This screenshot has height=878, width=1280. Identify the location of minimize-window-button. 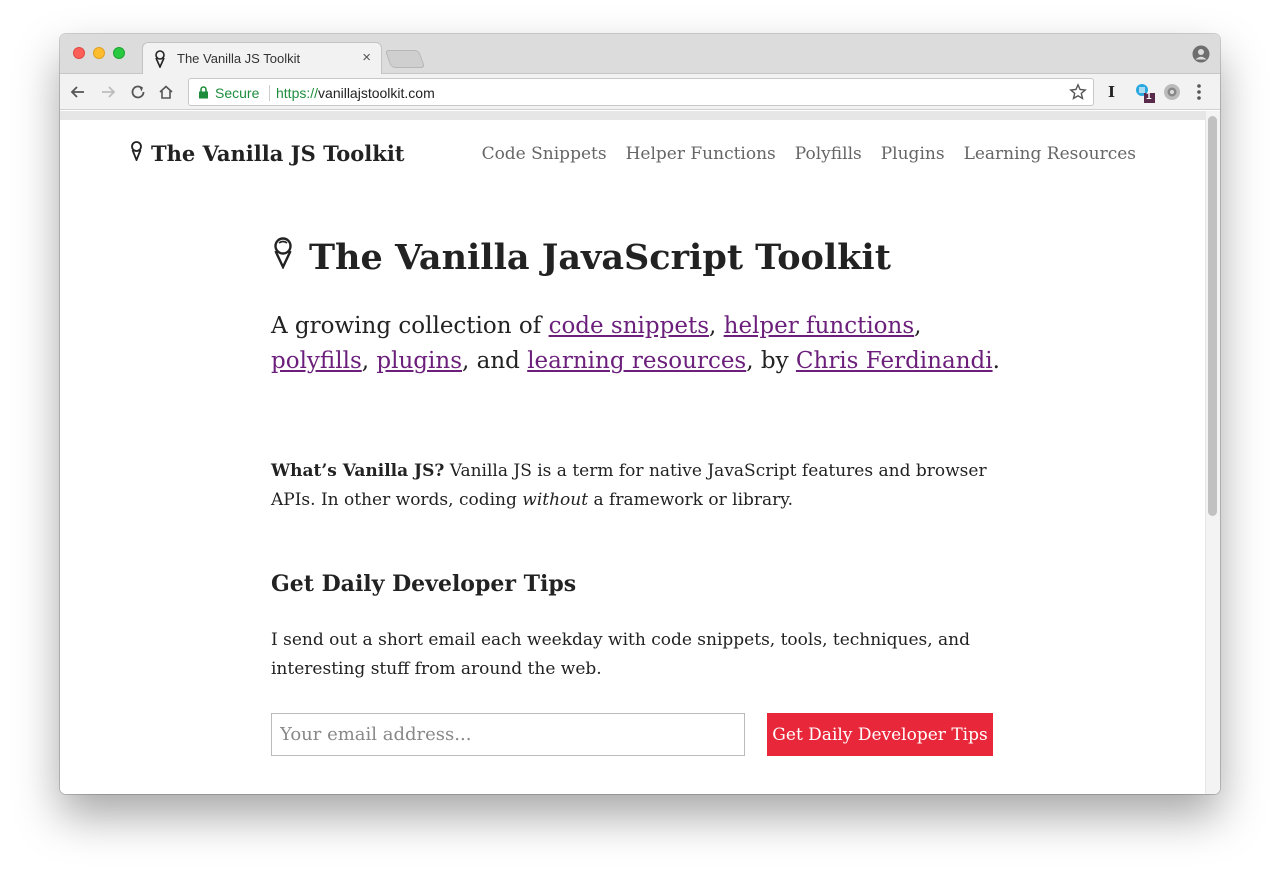
(99, 53).